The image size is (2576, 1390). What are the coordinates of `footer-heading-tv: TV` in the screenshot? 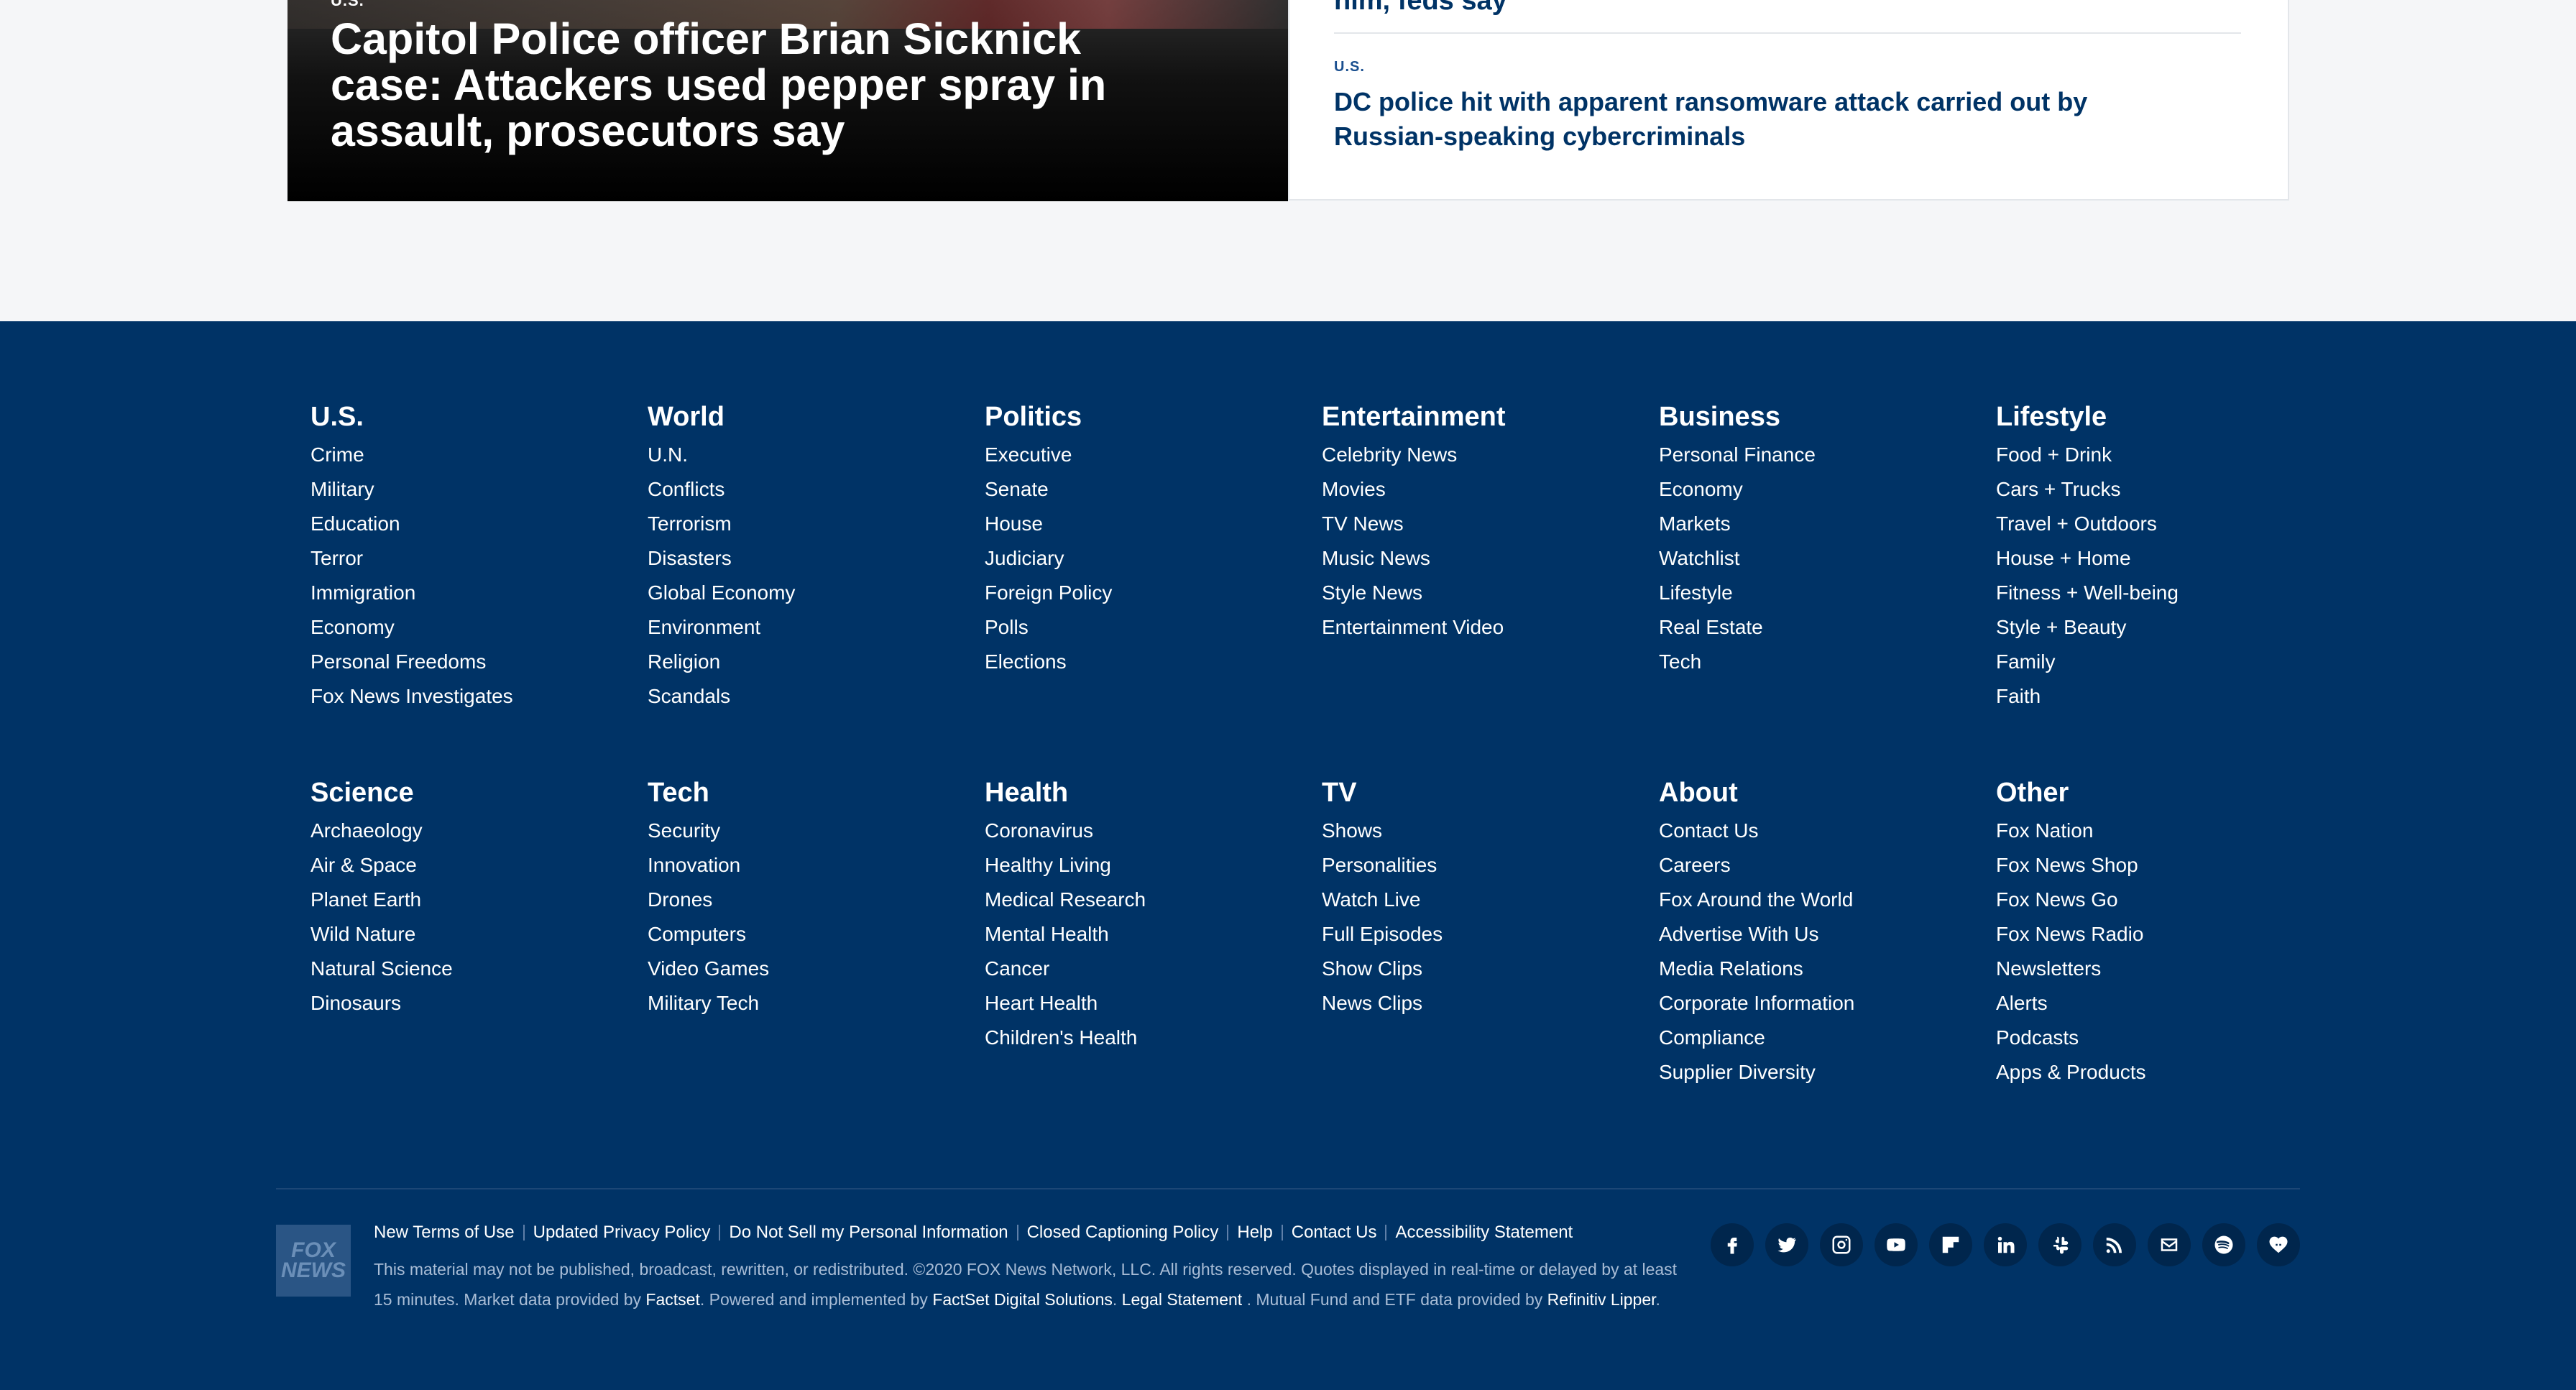 It's located at (1473, 792).